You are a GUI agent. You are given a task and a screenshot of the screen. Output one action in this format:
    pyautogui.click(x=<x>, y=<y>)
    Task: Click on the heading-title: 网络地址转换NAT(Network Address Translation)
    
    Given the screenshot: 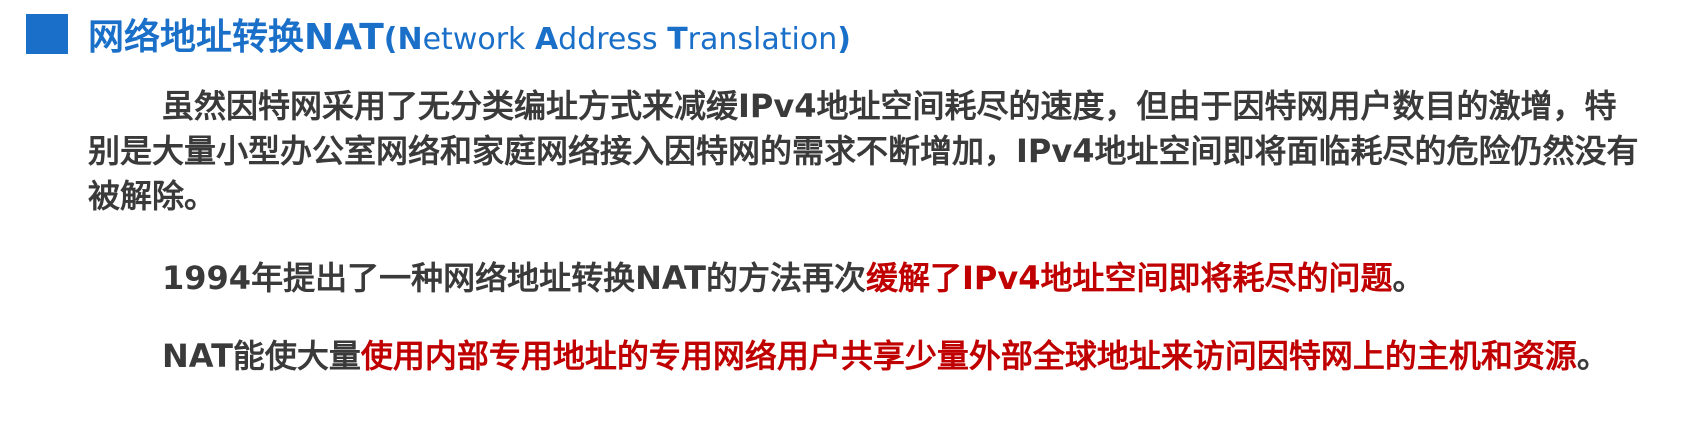 What is the action you would take?
    pyautogui.click(x=469, y=34)
    